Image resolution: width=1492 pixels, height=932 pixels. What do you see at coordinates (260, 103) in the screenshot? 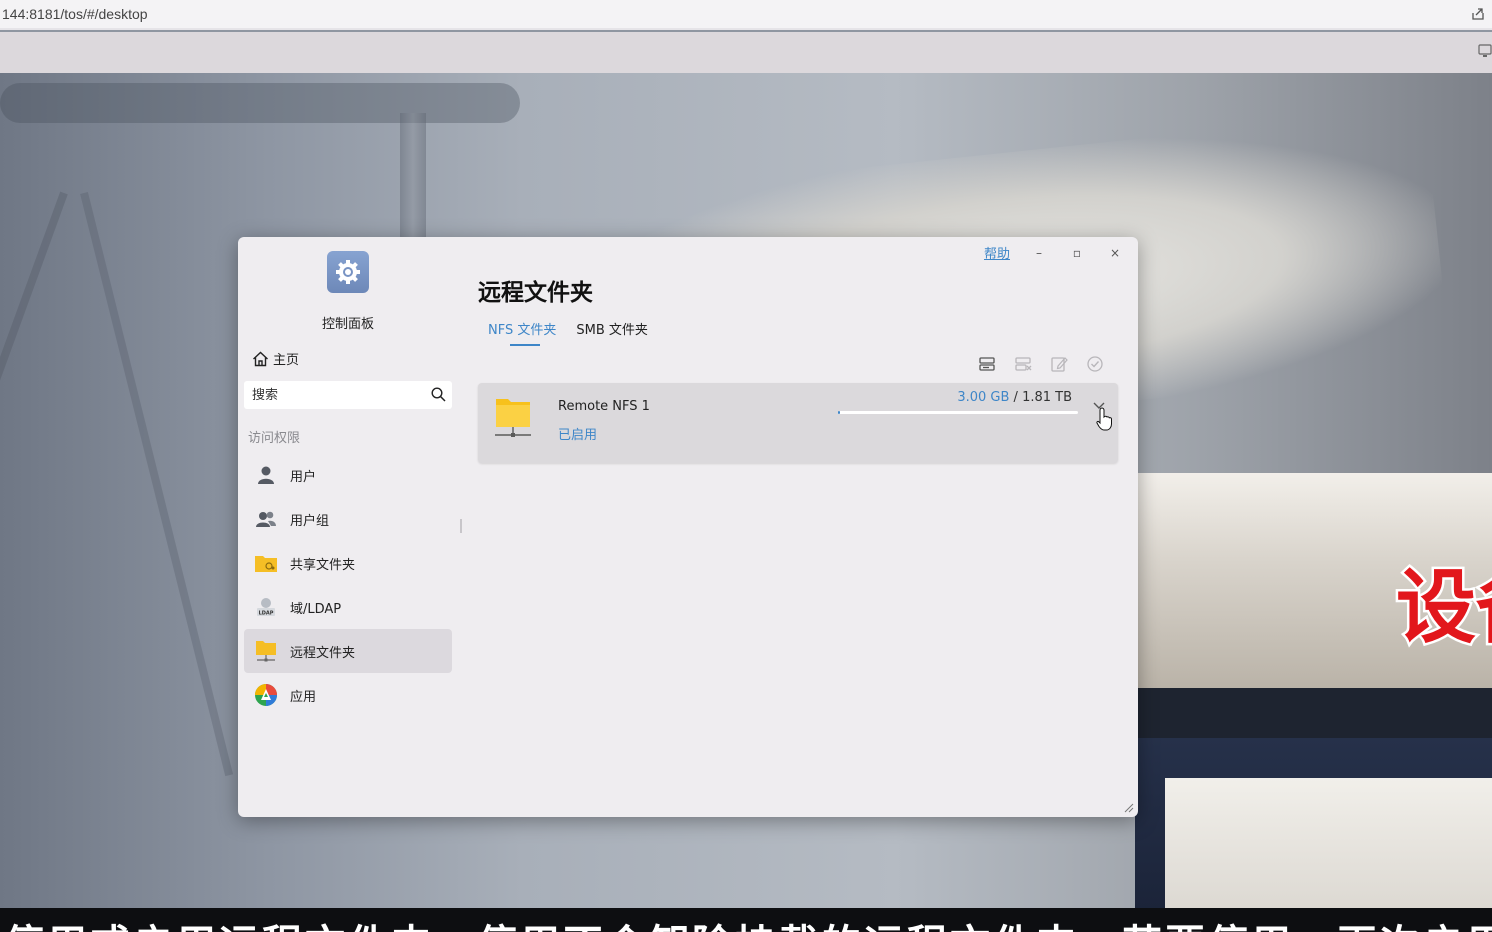
I see `scale-beam` at bounding box center [260, 103].